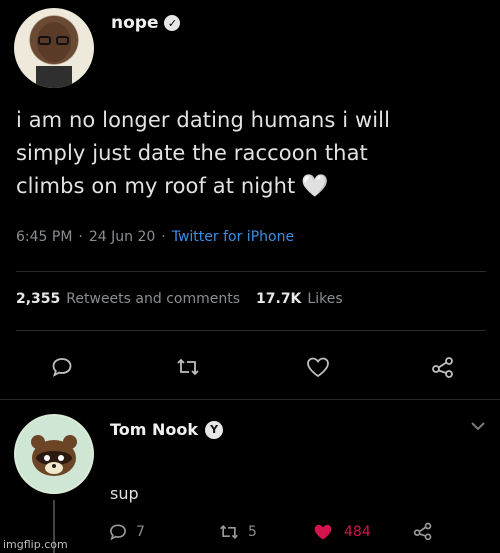 The image size is (500, 553). What do you see at coordinates (154, 429) in the screenshot?
I see `reply-author-name: Tom Nook` at bounding box center [154, 429].